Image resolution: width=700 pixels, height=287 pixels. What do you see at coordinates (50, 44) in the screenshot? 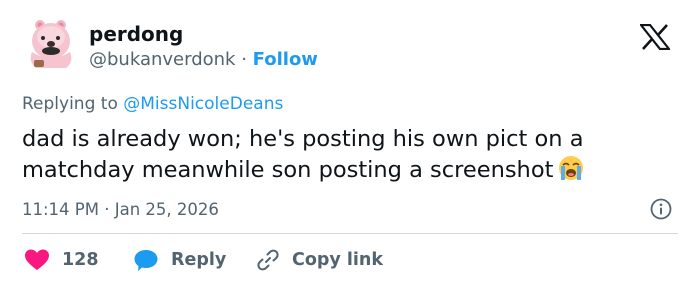
I see `avatar` at bounding box center [50, 44].